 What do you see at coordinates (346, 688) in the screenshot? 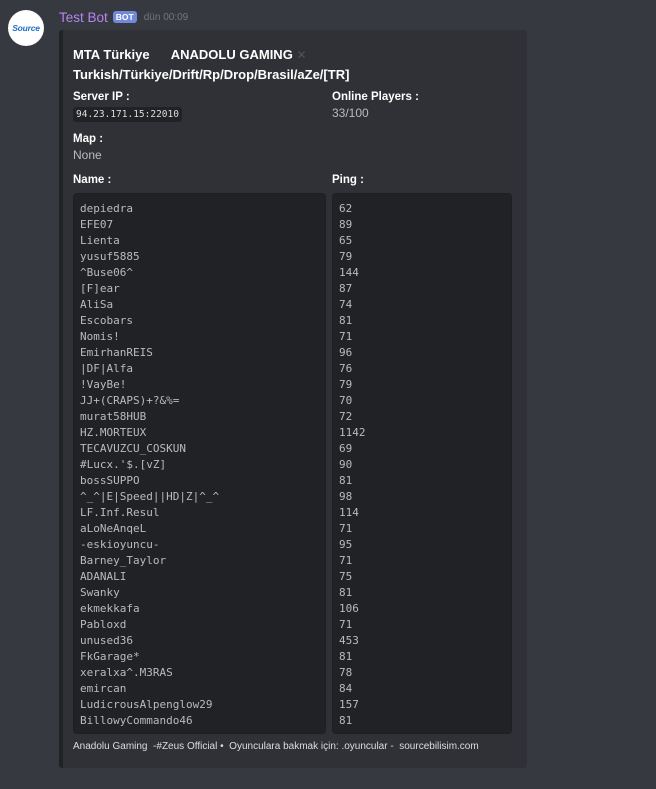
I see `player-ping: 84` at bounding box center [346, 688].